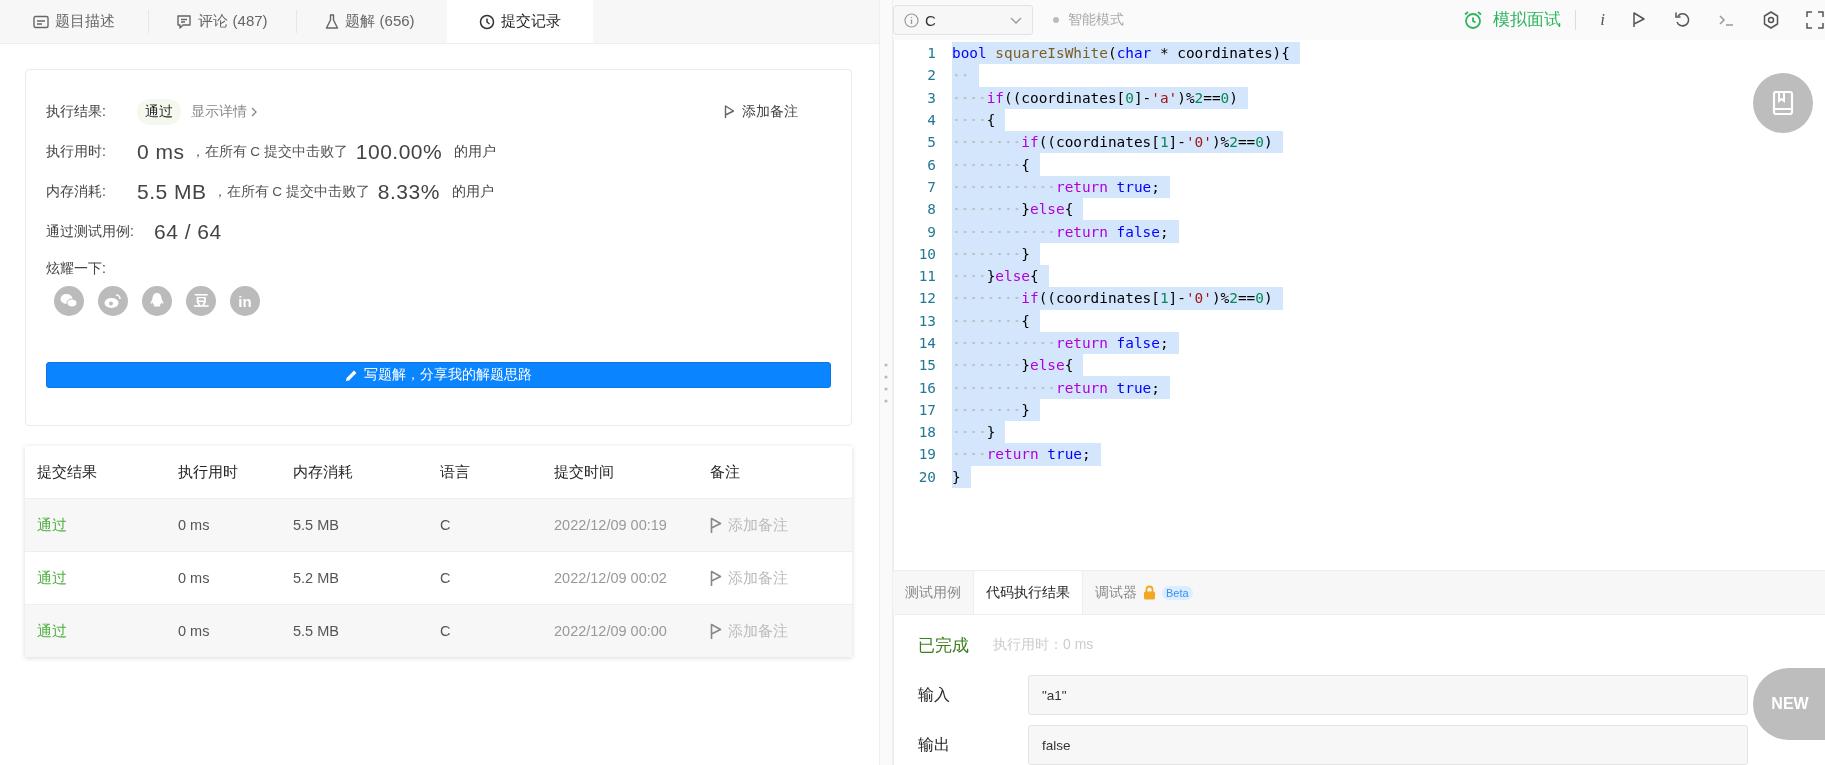  Describe the element at coordinates (113, 301) in the screenshot. I see `weibo-icon` at that location.